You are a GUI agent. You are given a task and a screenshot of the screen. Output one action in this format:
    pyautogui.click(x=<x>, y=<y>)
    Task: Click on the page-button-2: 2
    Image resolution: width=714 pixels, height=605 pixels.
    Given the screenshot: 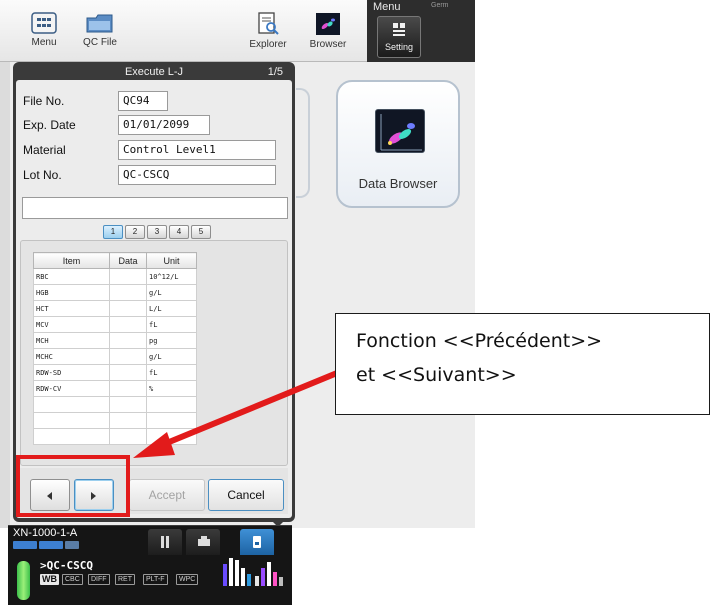 What is the action you would take?
    pyautogui.click(x=135, y=232)
    